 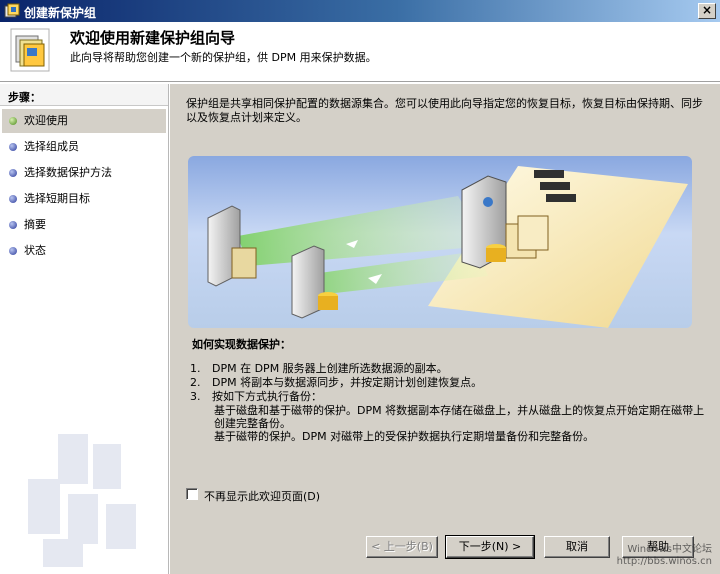 I want to click on back-button: < 上一步(B), so click(x=402, y=547).